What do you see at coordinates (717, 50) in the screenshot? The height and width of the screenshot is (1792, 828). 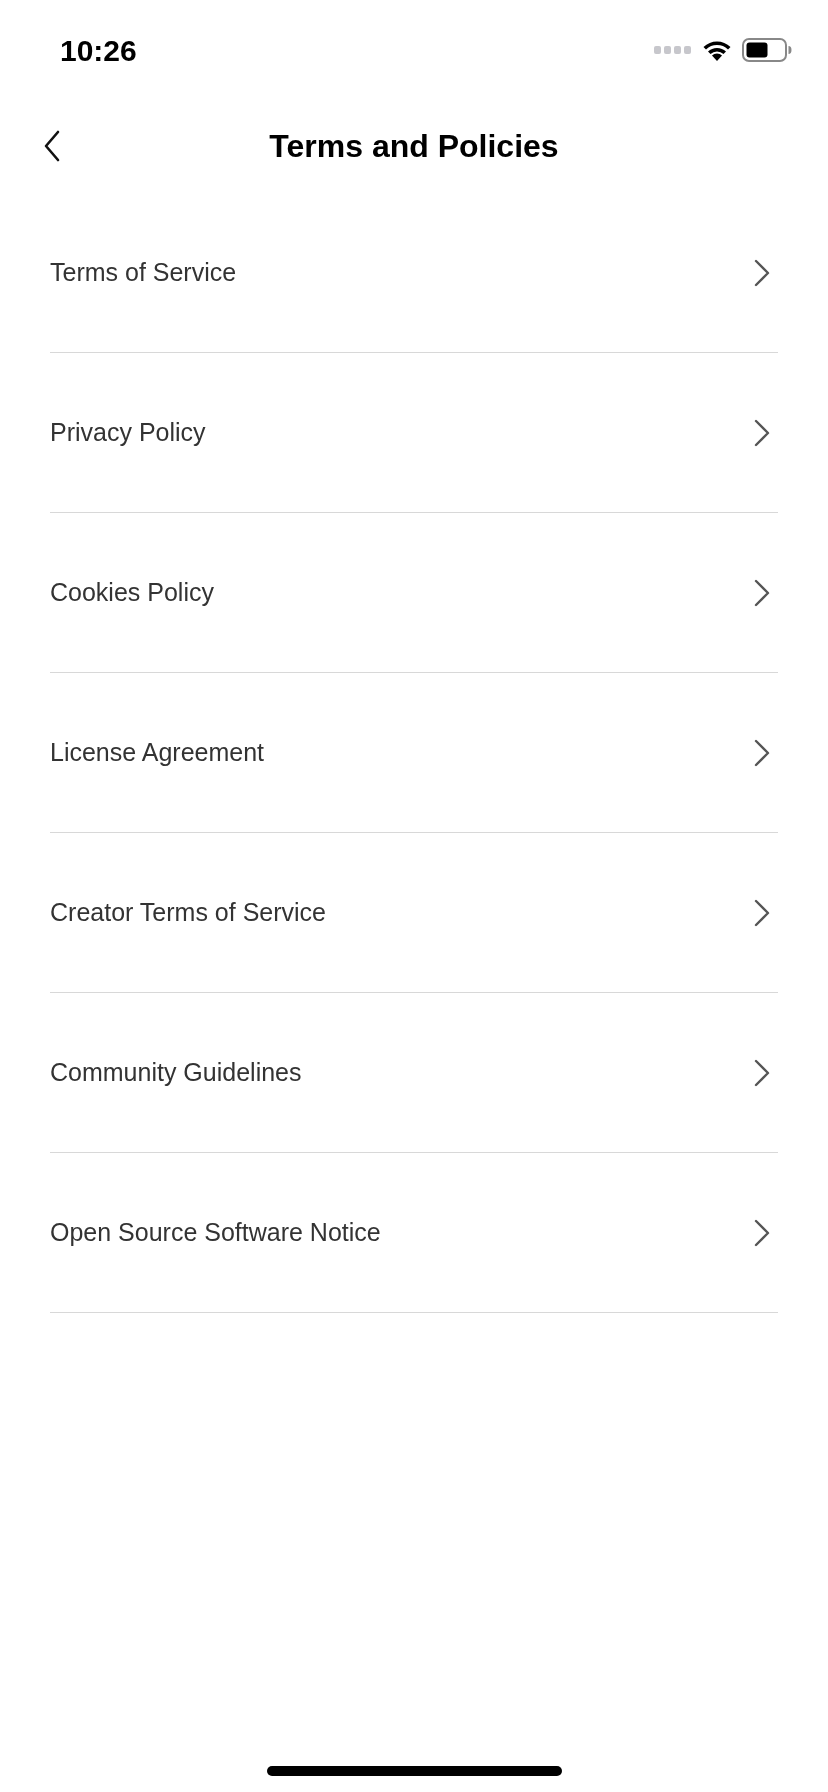 I see `wifi-icon` at bounding box center [717, 50].